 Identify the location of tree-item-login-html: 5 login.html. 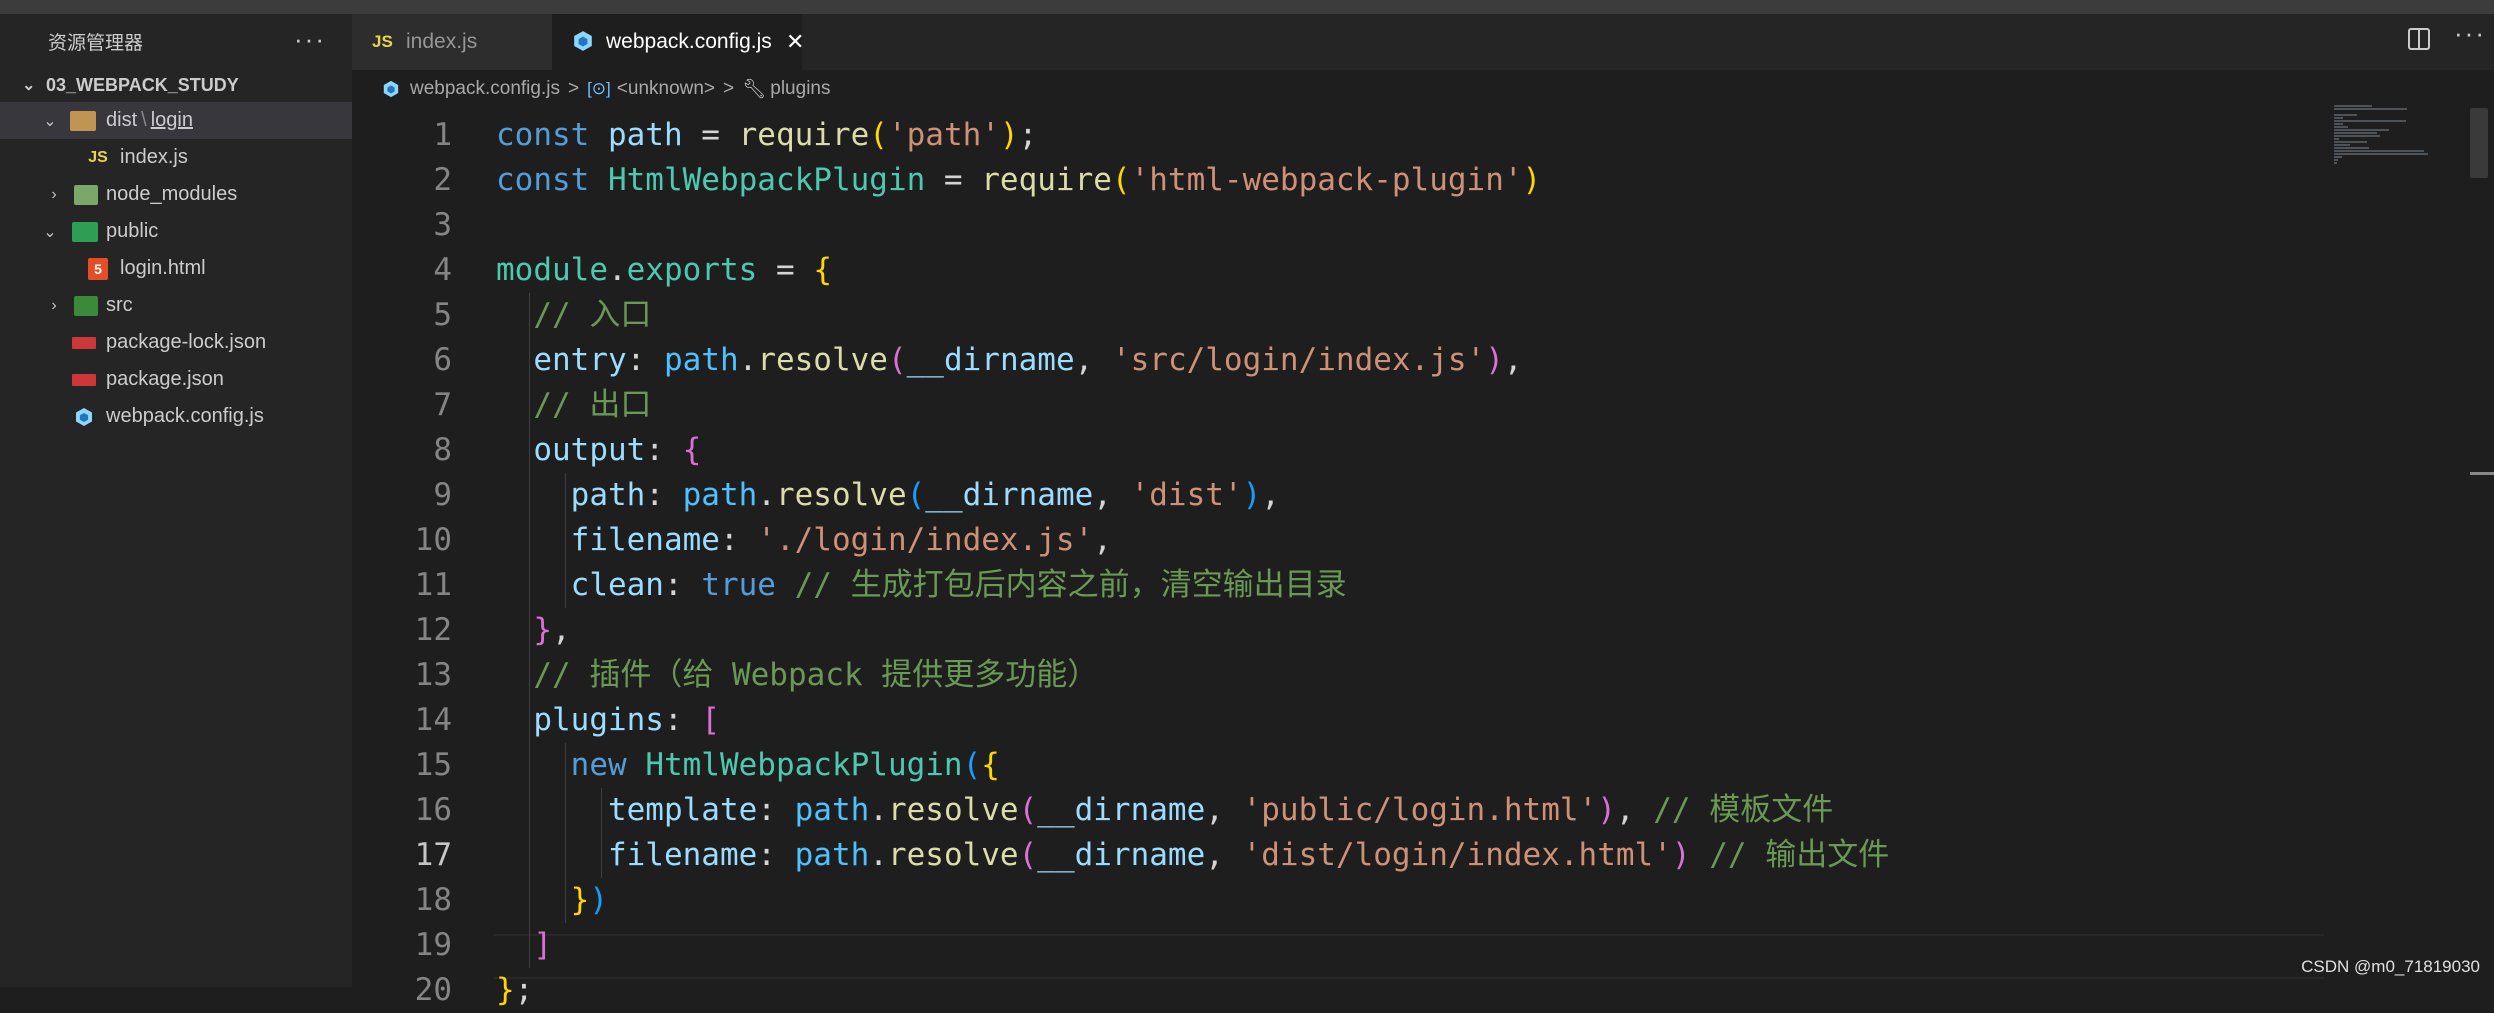
(176, 268).